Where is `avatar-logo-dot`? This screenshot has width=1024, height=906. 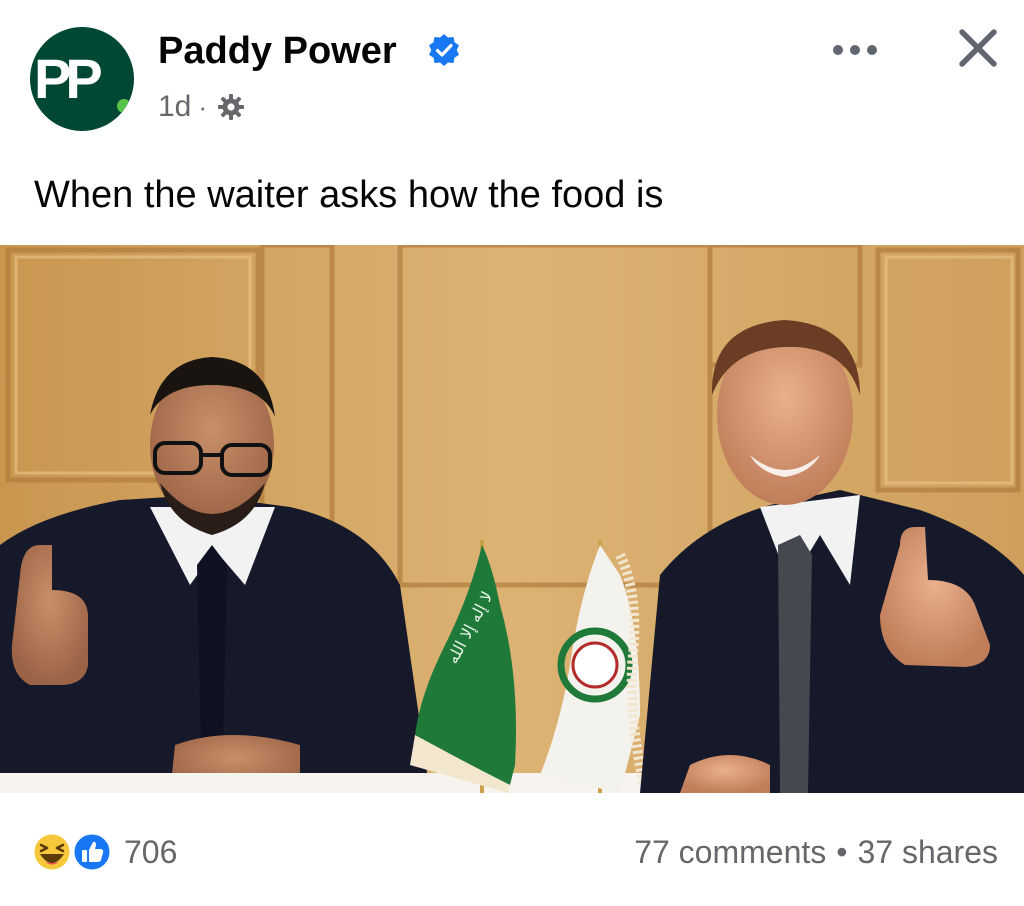
avatar-logo-dot is located at coordinates (124, 106).